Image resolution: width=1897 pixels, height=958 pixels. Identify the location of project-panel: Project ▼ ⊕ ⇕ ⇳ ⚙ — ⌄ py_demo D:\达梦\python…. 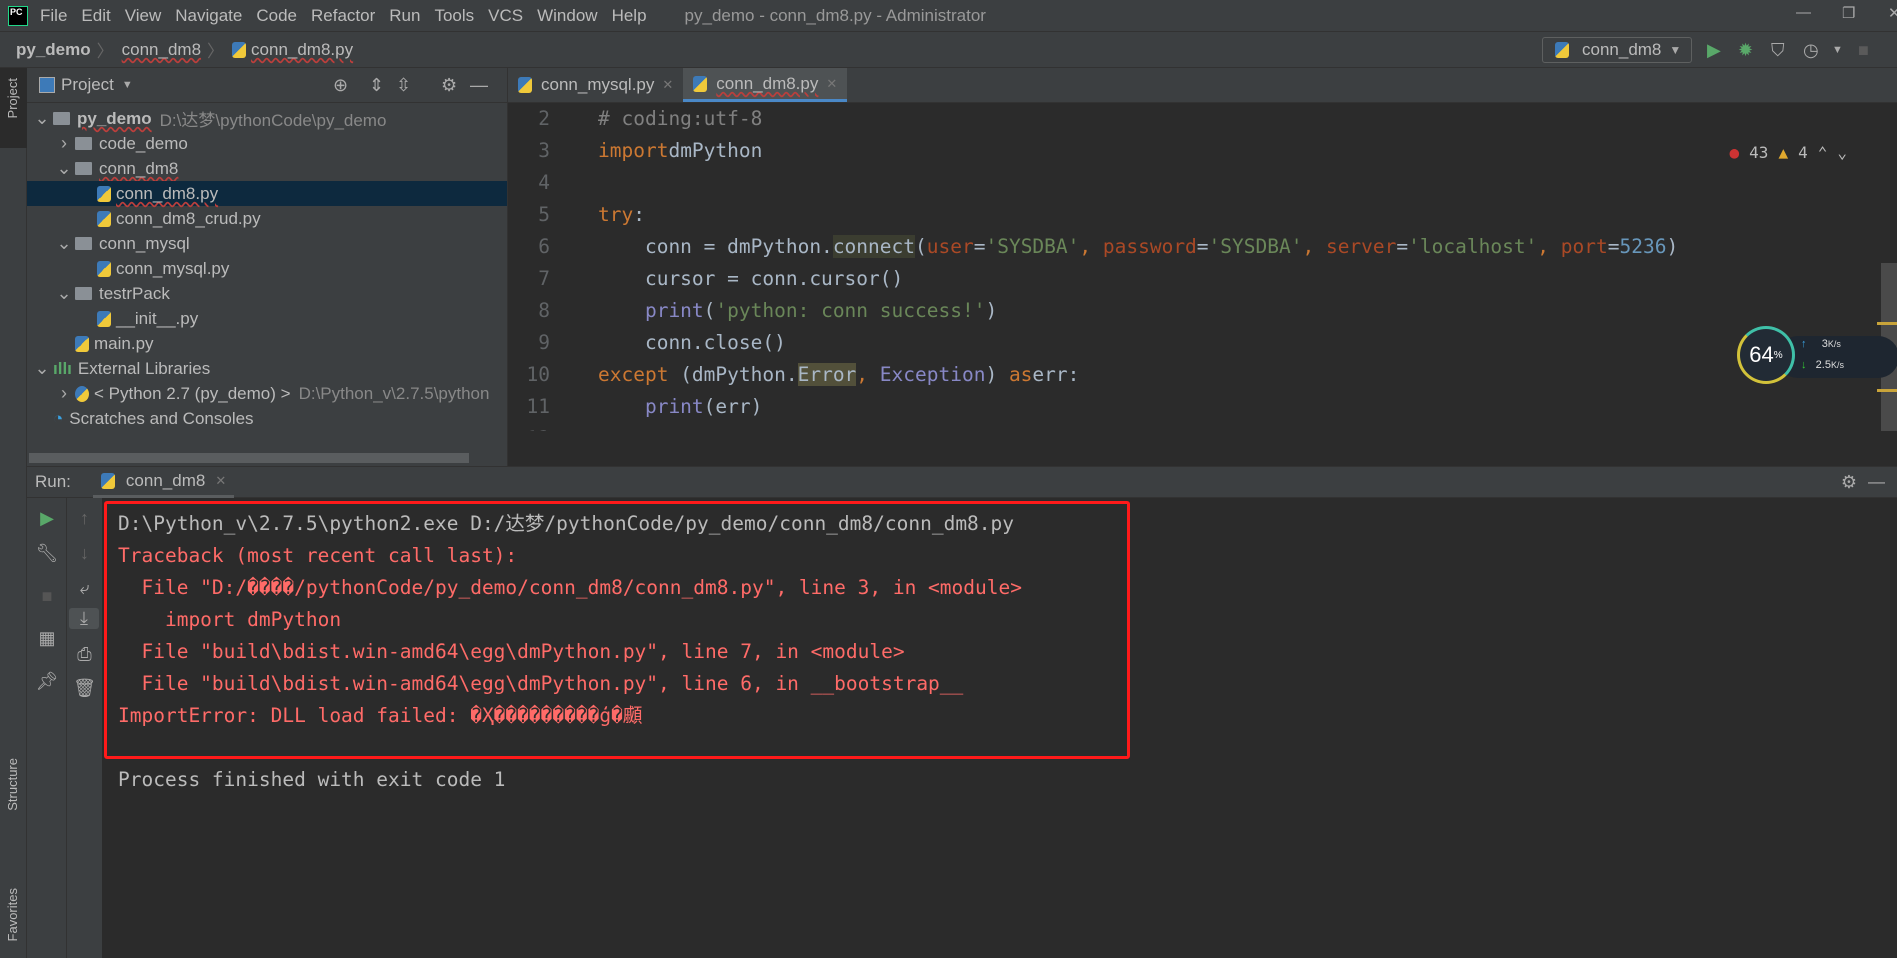
(267, 267).